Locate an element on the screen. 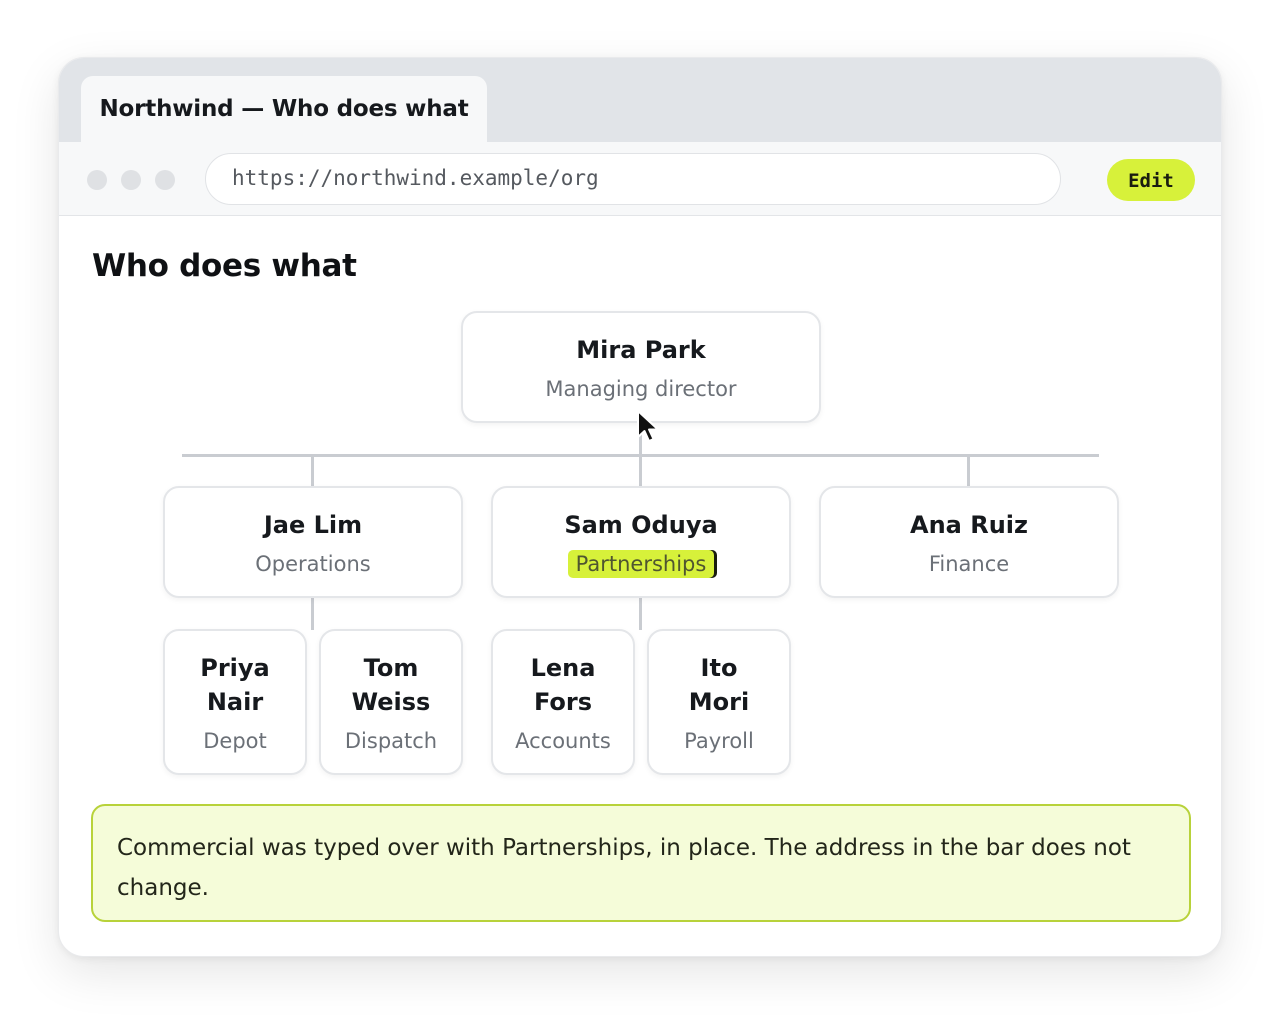  person-name: Jae Lim is located at coordinates (313, 525).